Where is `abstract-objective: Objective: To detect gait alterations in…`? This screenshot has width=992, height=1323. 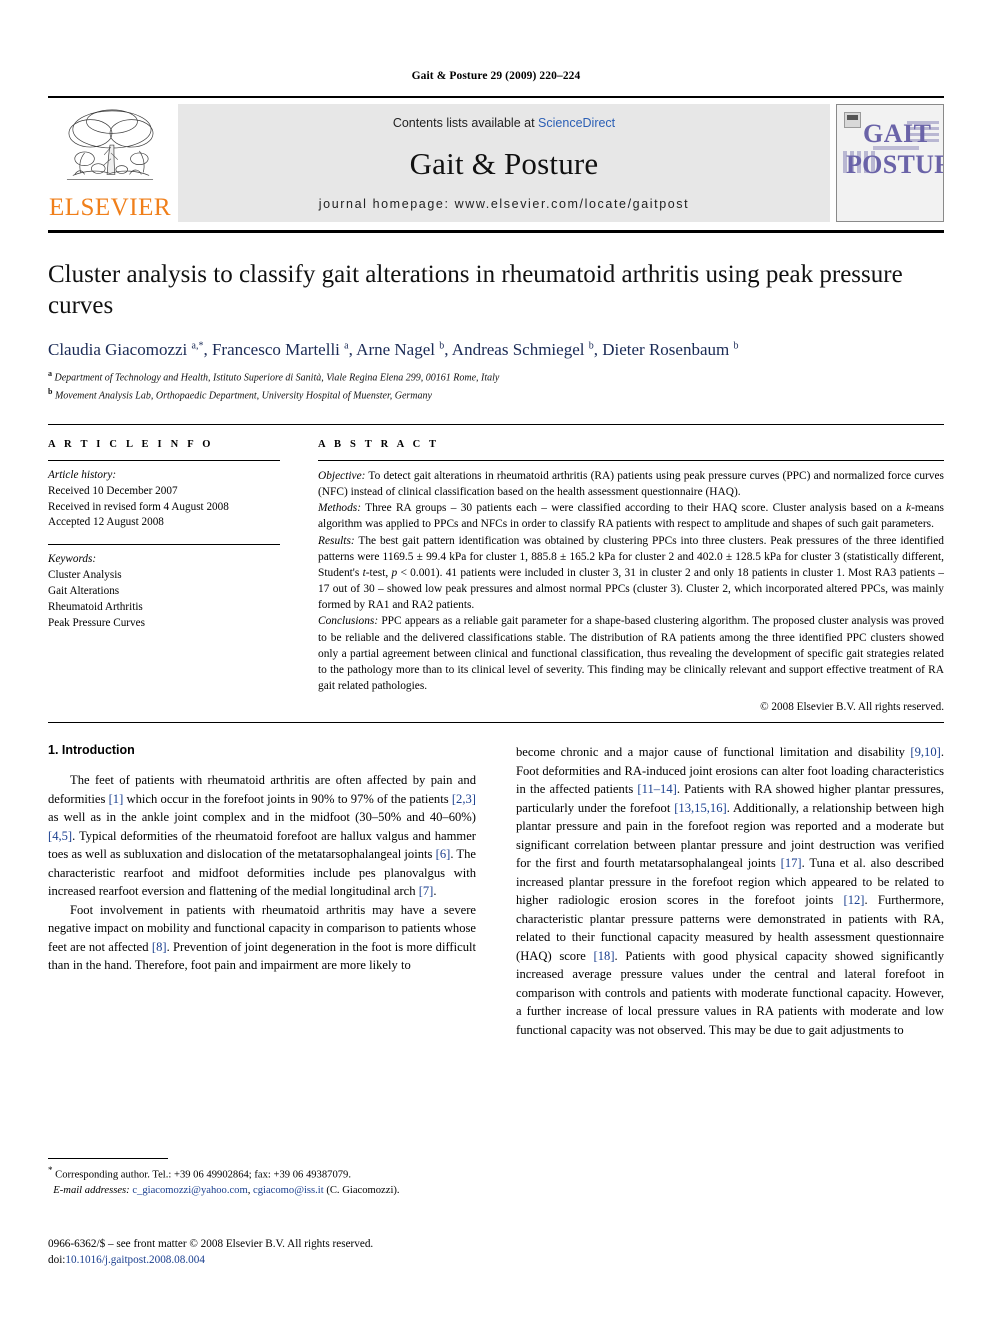
abstract-objective: Objective: To detect gait alterations in… is located at coordinates (631, 484).